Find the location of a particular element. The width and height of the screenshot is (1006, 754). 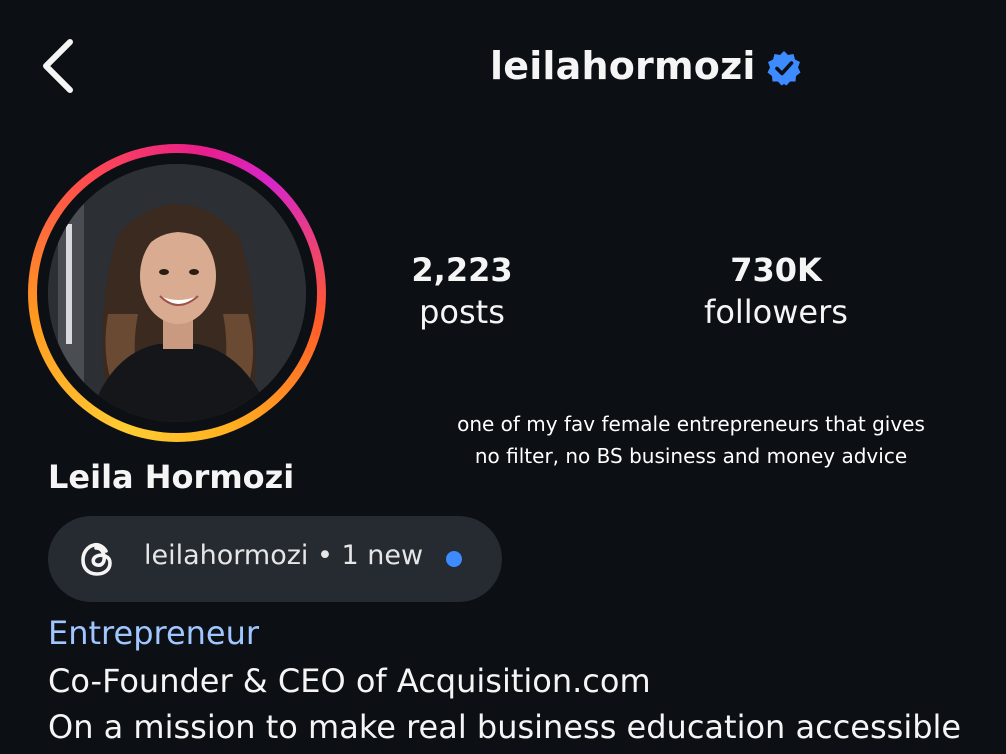

threads-handle: leilahormozi is located at coordinates (226, 555).